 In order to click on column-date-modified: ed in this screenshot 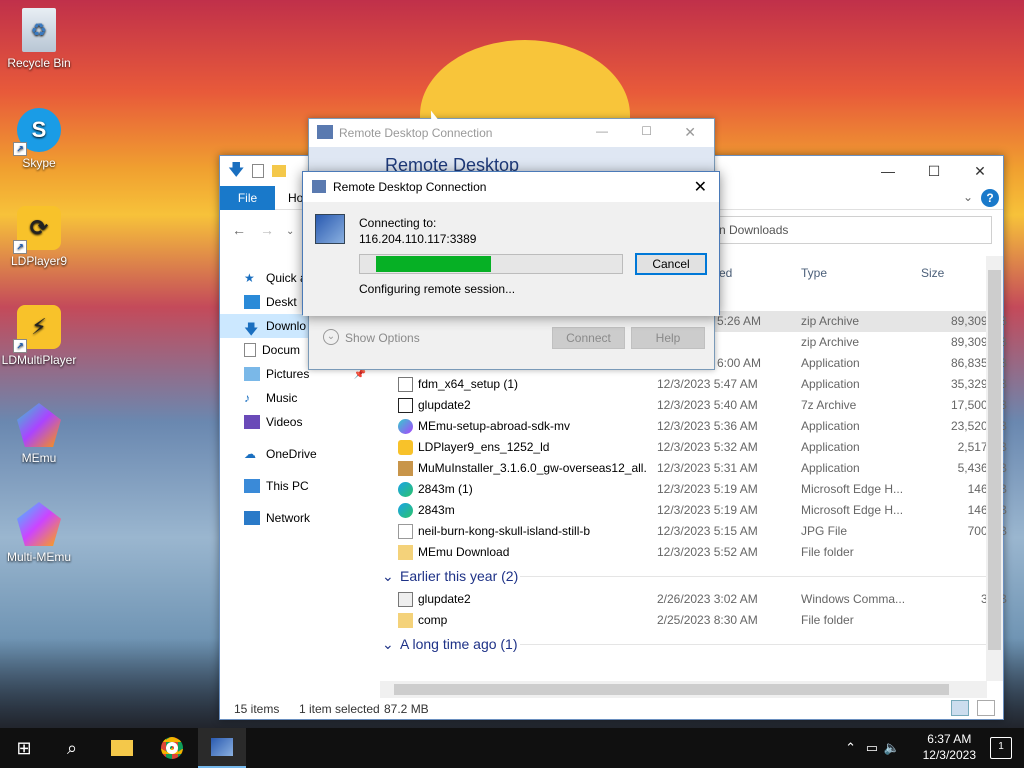, I will do `click(725, 273)`.